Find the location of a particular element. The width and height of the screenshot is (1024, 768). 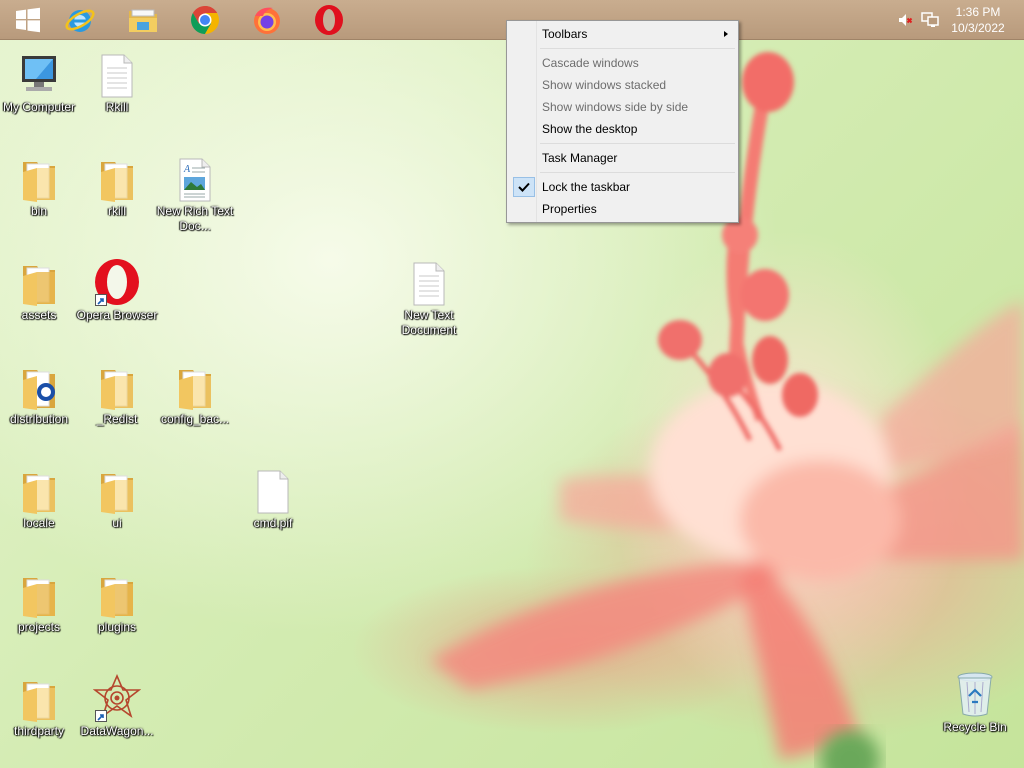

menu-item-show-windows-side-by-side: Show windows side by side is located at coordinates (623, 107).